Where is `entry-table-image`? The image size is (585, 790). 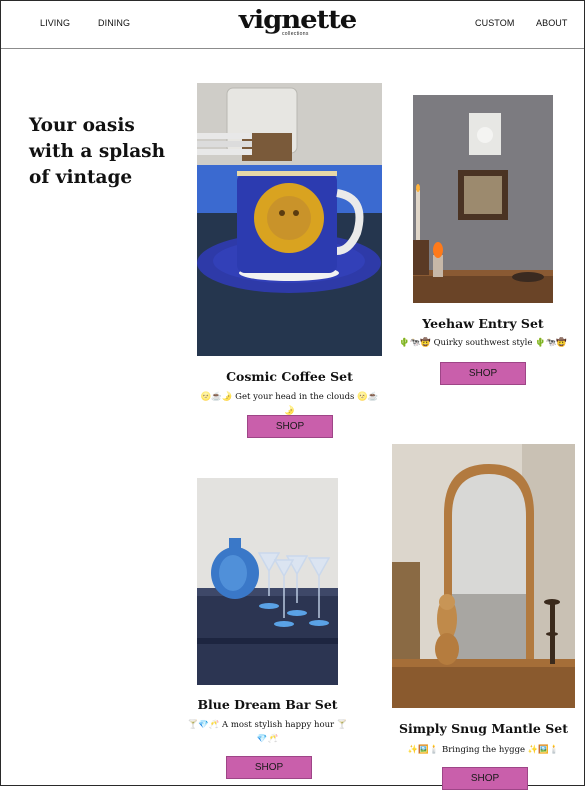
entry-table-image is located at coordinates (483, 199).